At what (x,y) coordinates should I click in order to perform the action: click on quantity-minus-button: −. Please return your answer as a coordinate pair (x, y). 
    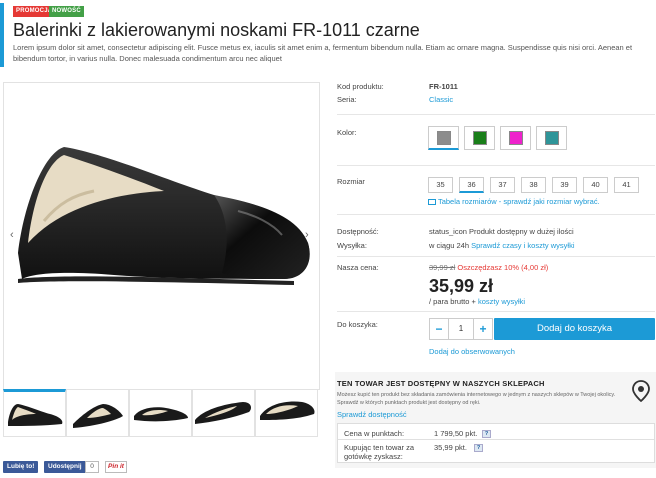
    Looking at the image, I should click on (439, 329).